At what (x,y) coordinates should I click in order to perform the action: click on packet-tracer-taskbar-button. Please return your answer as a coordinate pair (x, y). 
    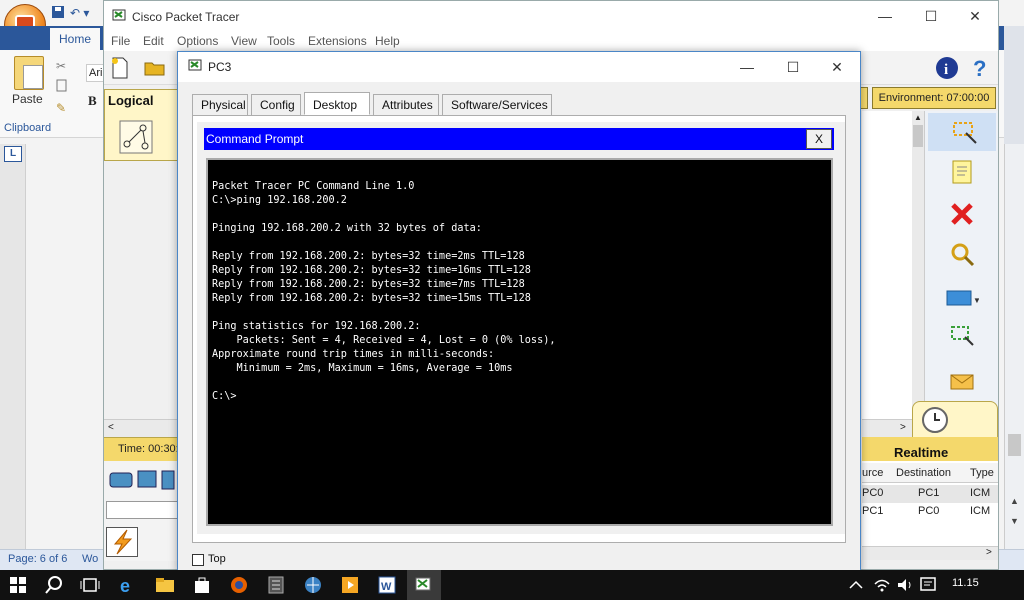
    Looking at the image, I should click on (424, 585).